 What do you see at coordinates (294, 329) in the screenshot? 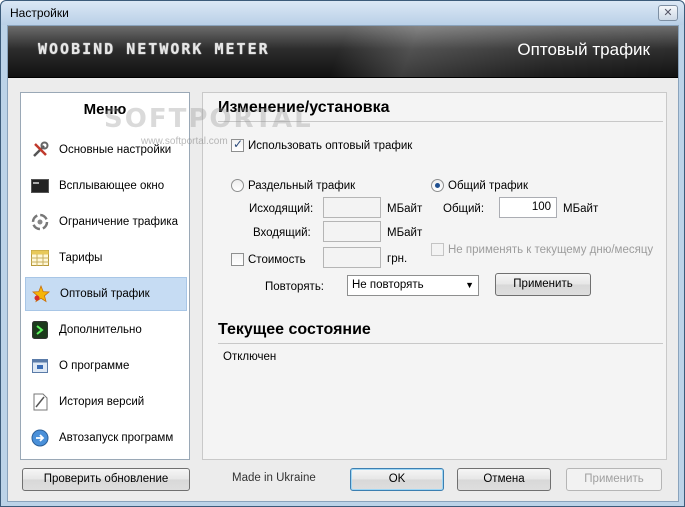
I see `current-state-heading: Текущее состояние` at bounding box center [294, 329].